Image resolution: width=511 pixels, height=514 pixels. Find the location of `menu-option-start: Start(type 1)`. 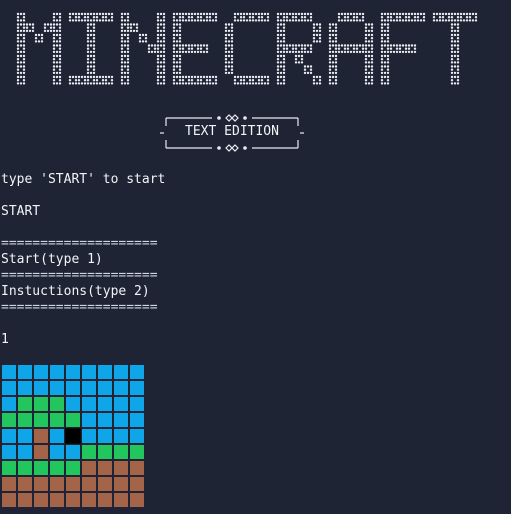

menu-option-start: Start(type 1) is located at coordinates (52, 259).